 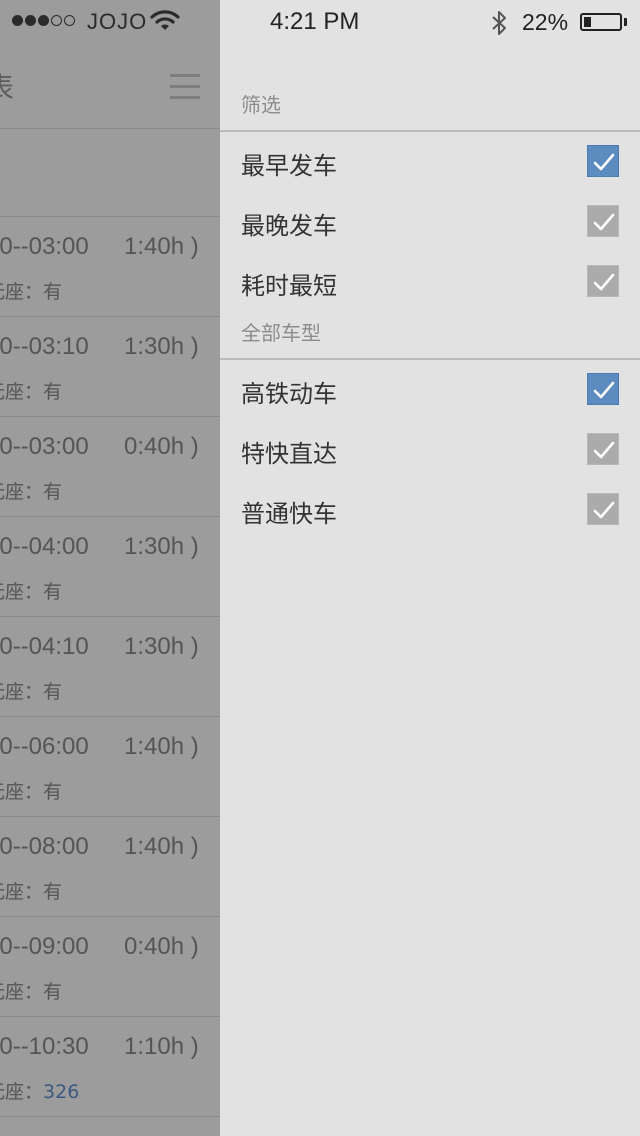 I want to click on train-row: 40--04:10 1:30h ) 无座：有, so click(x=110, y=667).